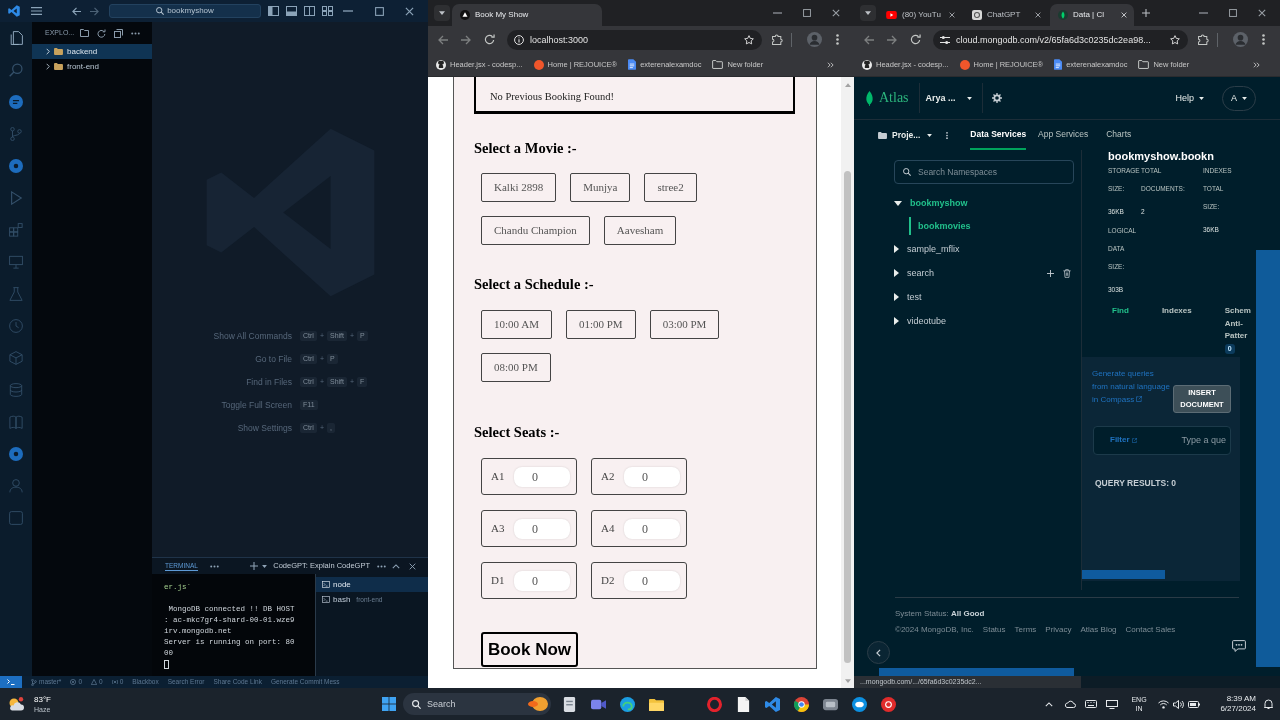 This screenshot has width=1280, height=720. I want to click on footer-link: Terms, so click(1025, 630).